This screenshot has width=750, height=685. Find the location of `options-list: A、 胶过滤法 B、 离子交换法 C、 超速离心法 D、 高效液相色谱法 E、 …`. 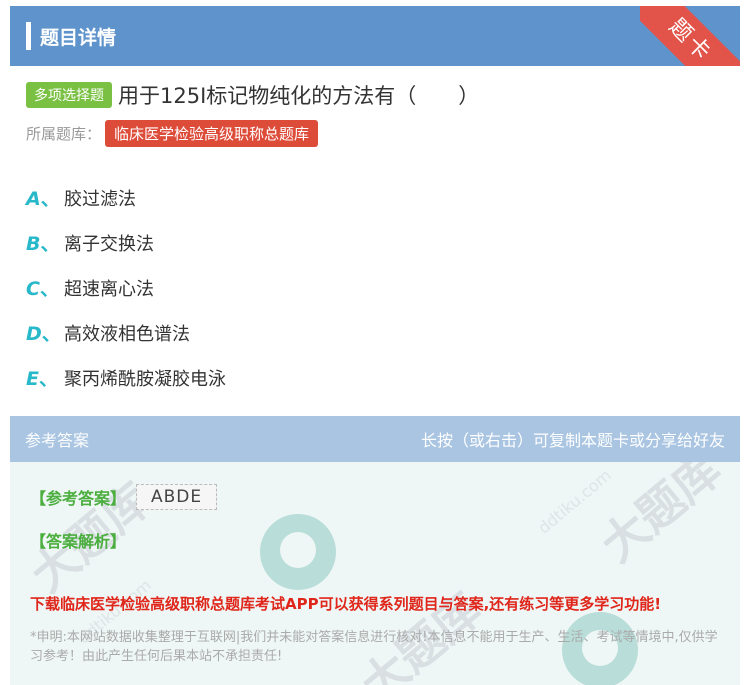

options-list: A、 胶过滤法 B、 离子交换法 C、 超速离心法 D、 高效液相色谱法 E、 … is located at coordinates (126, 287).